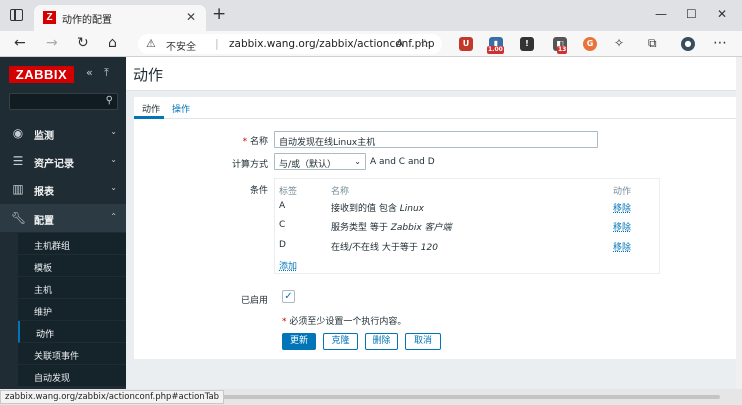 The height and width of the screenshot is (405, 742). I want to click on conditions-label: 条件, so click(258, 191).